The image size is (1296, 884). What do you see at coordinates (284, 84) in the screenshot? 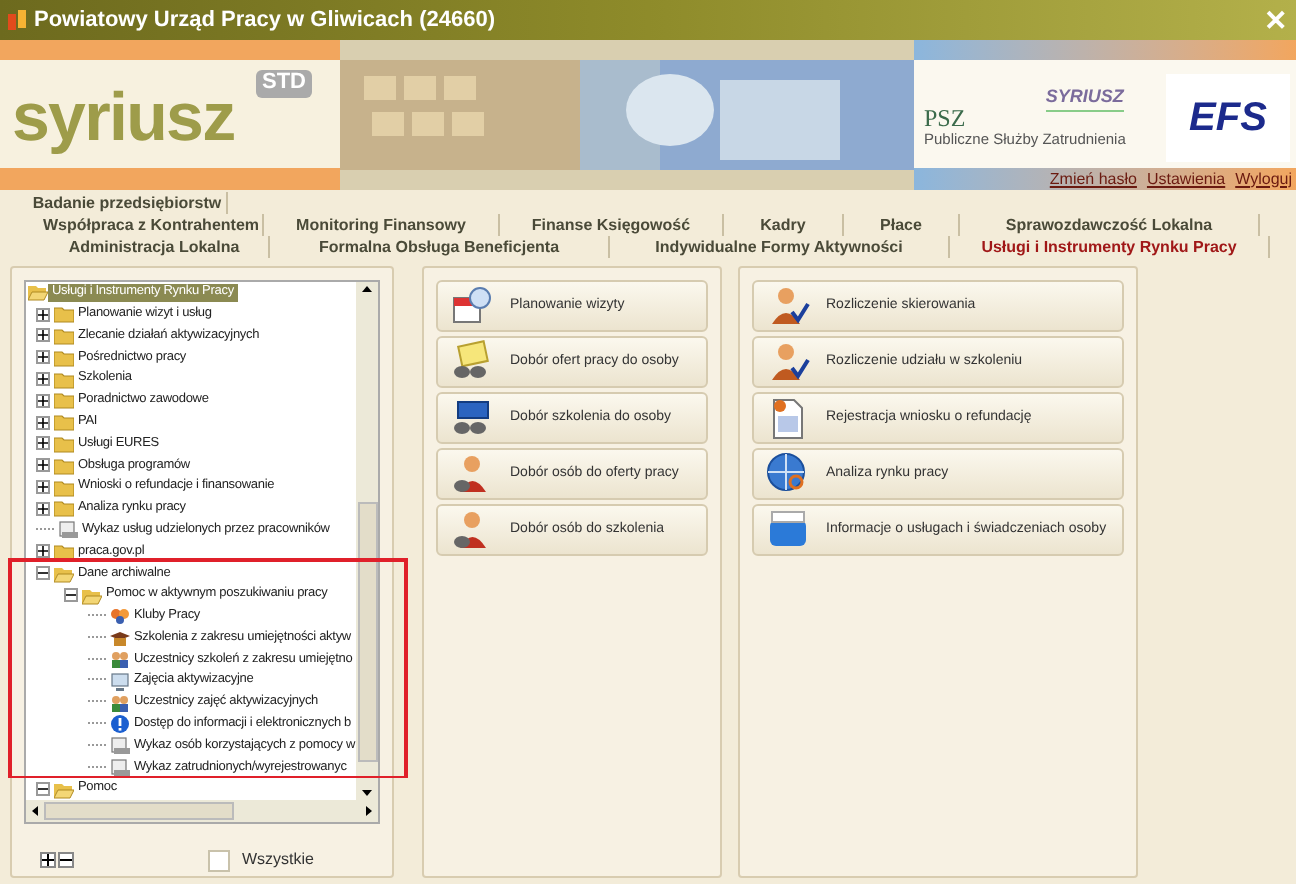
I see `logo-tag: STD` at bounding box center [284, 84].